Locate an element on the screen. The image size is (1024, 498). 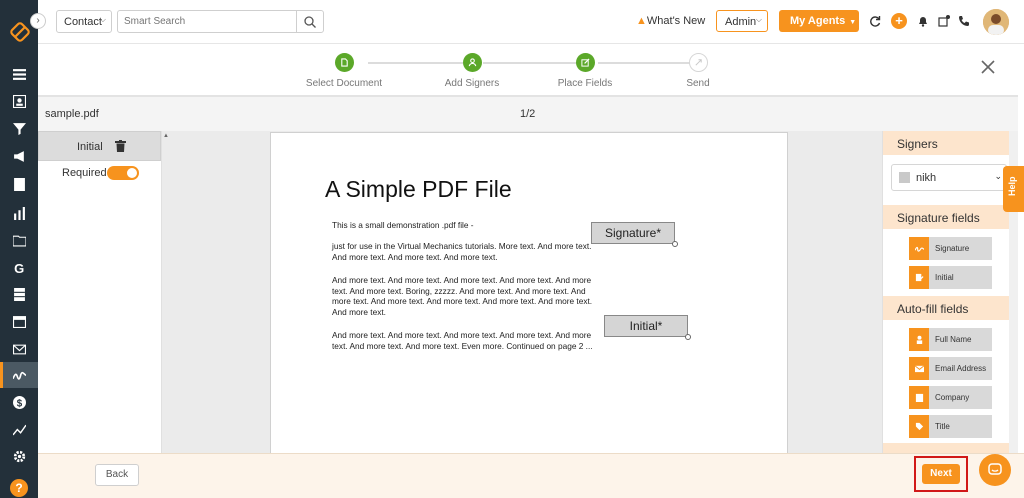
dollar-icon: $ is located at coordinates (19, 402).